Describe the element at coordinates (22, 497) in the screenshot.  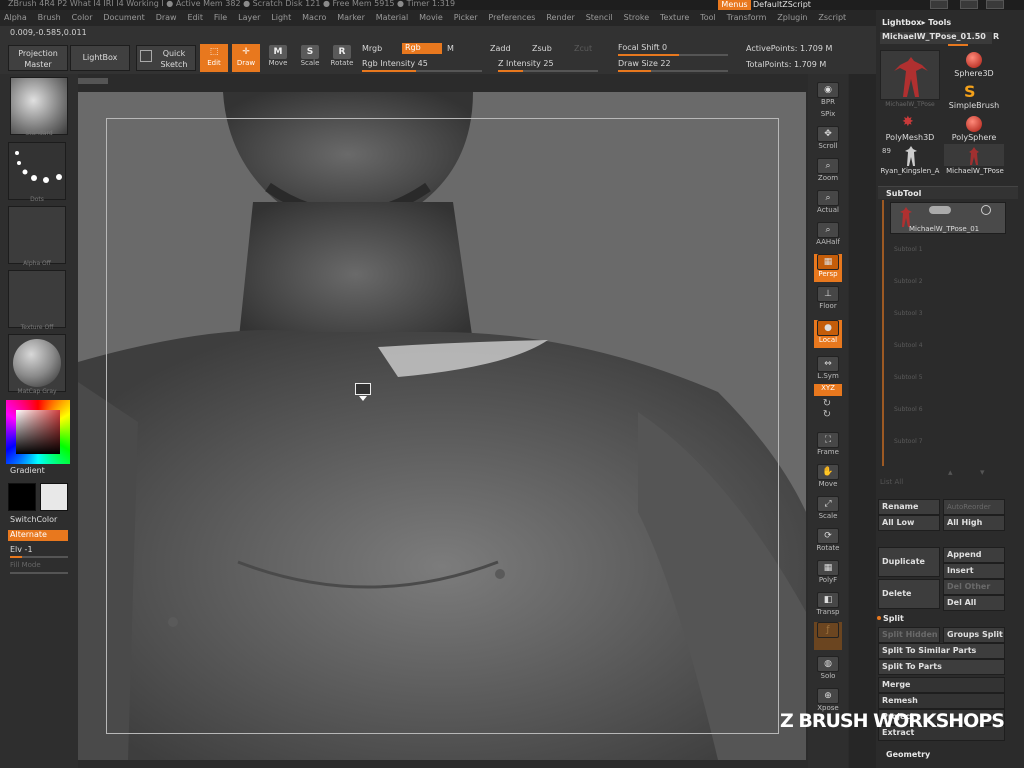
I see `primary-color-swatch` at that location.